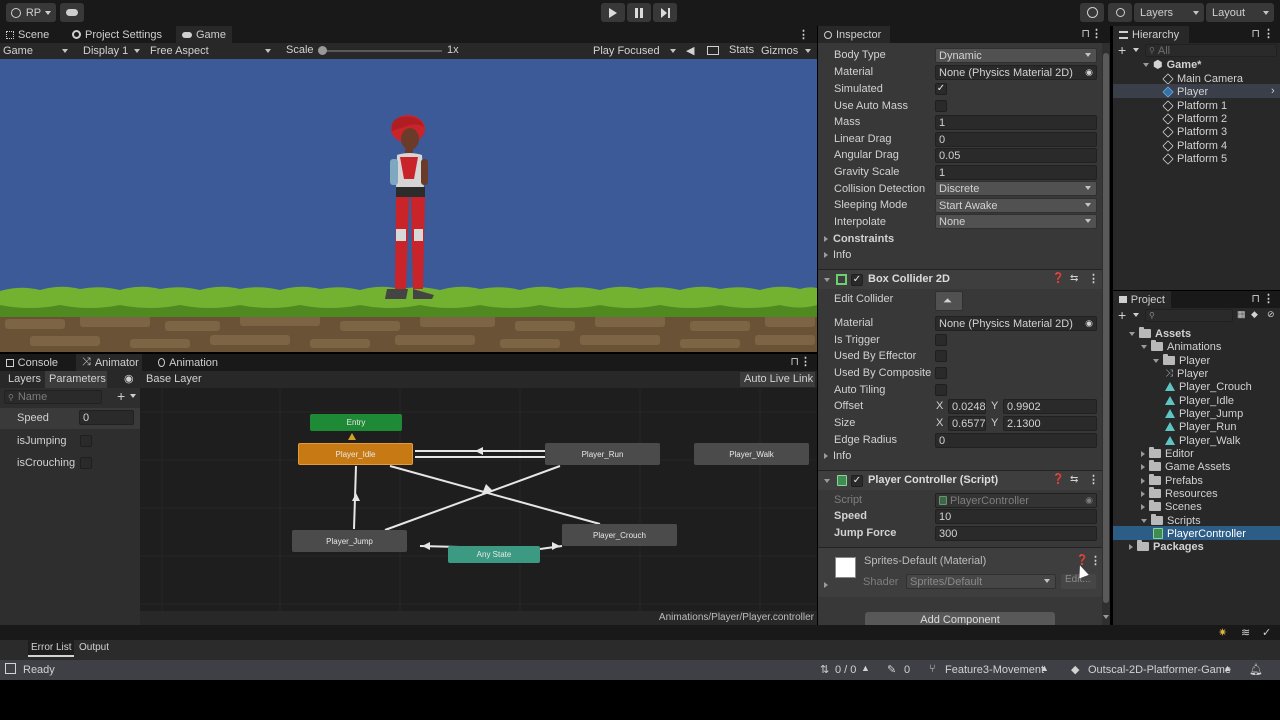 The image size is (1280, 720). I want to click on state-player-run: Player_Run, so click(602, 454).